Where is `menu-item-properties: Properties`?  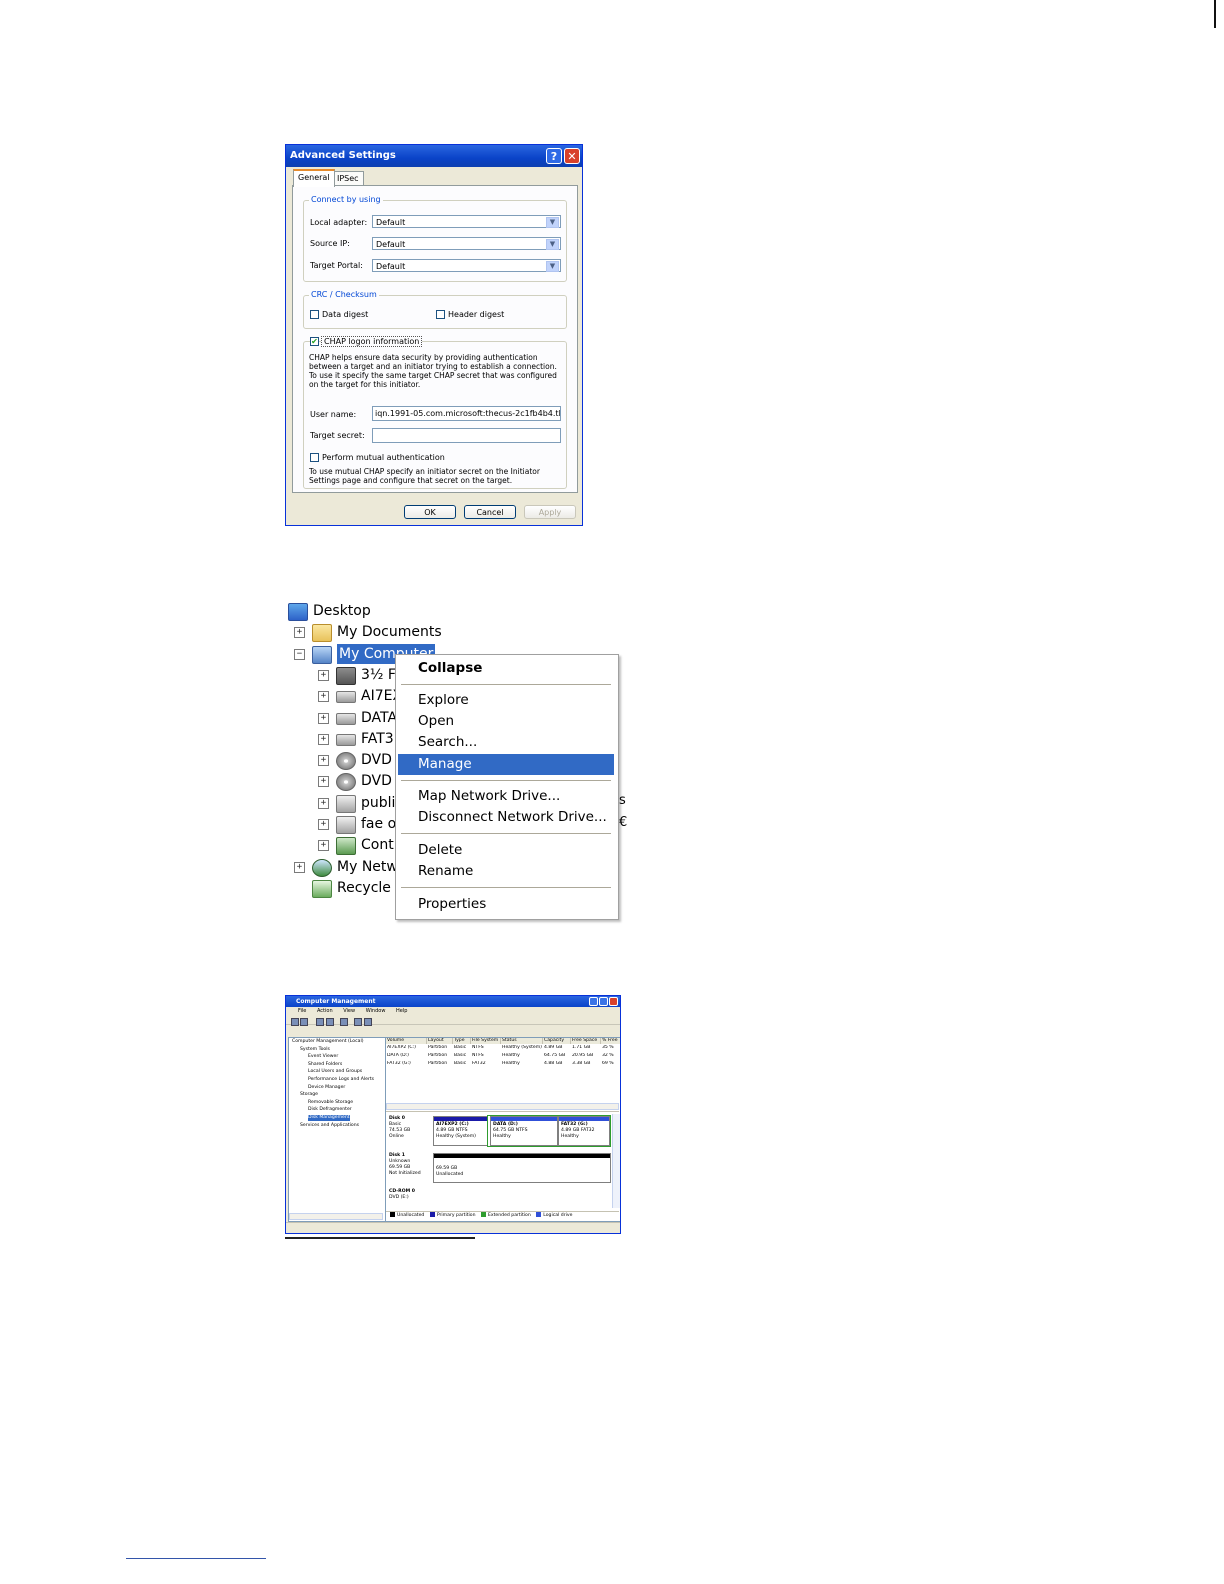
menu-item-properties: Properties is located at coordinates (506, 904).